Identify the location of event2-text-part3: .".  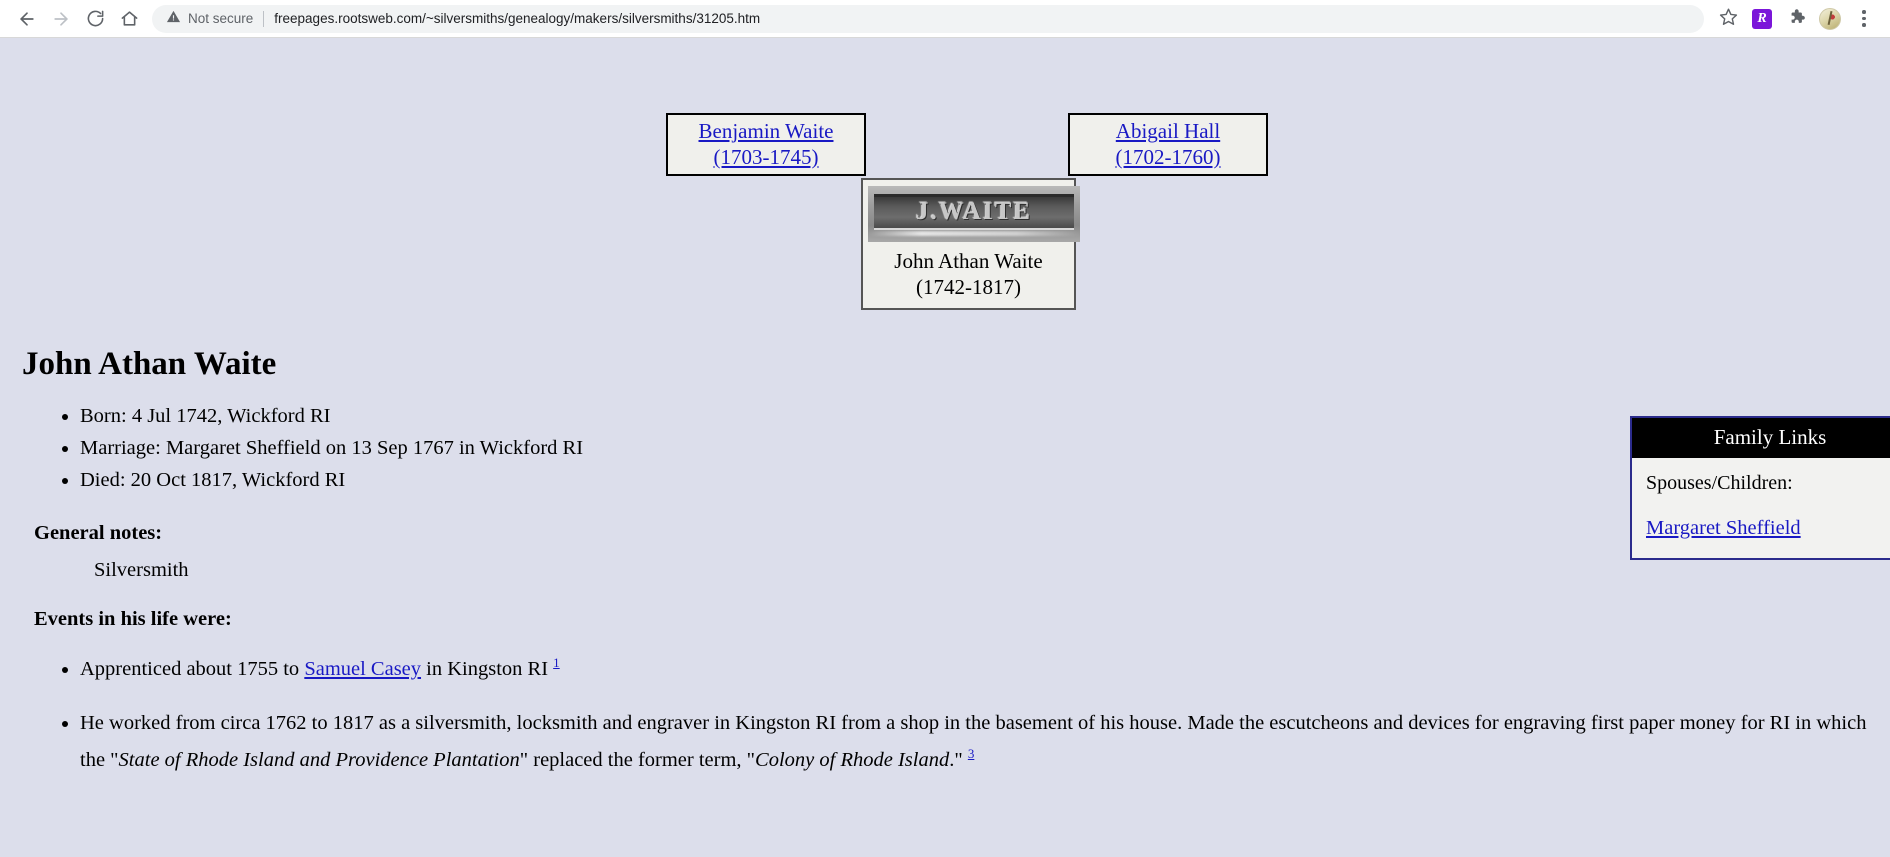
(958, 759).